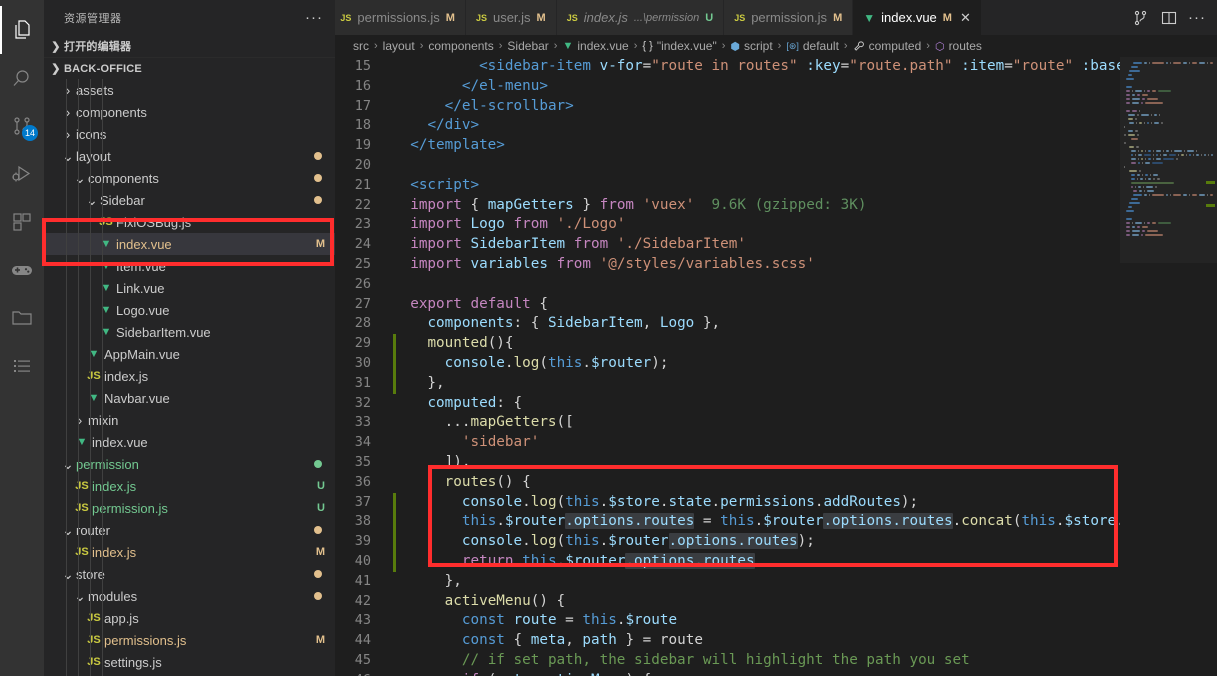 The width and height of the screenshot is (1217, 676). I want to click on tree-row: ⌄store, so click(189, 574).